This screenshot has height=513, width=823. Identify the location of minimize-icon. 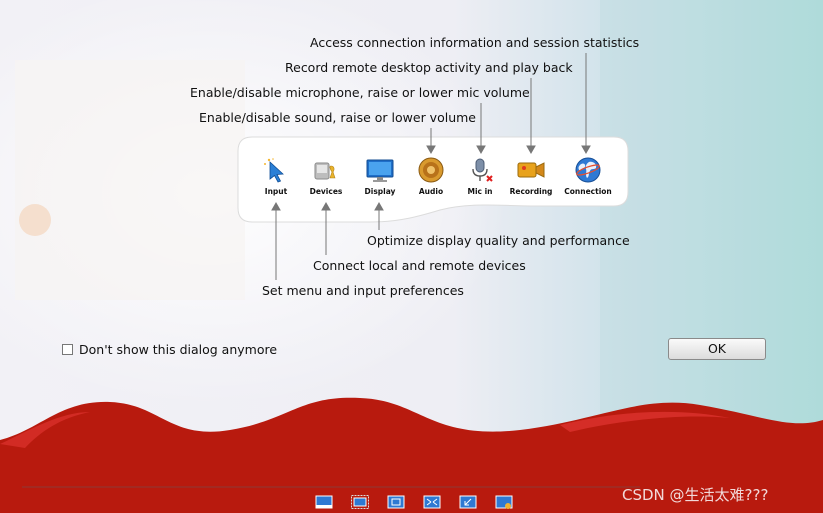
(468, 502).